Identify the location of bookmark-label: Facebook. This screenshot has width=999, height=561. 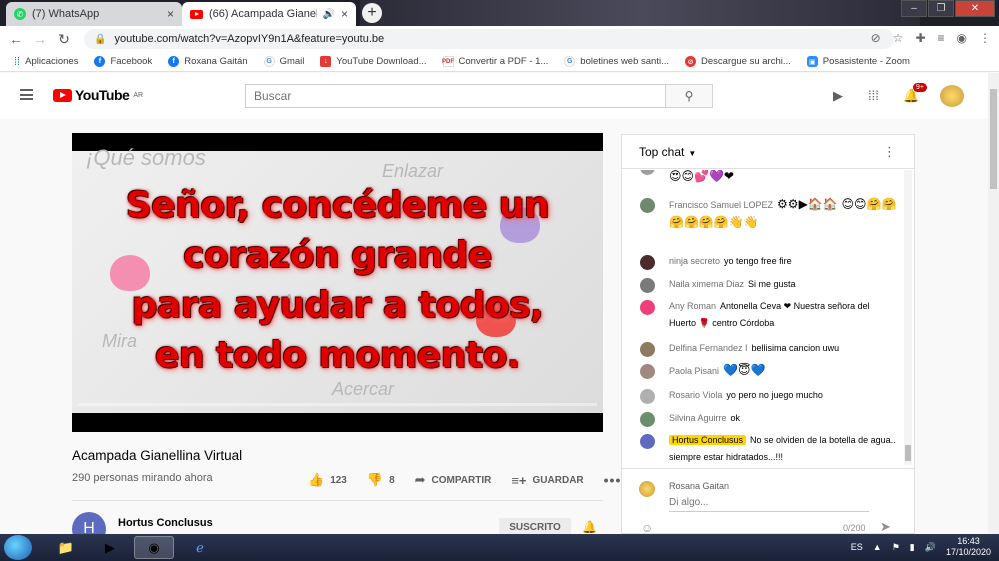
(131, 61).